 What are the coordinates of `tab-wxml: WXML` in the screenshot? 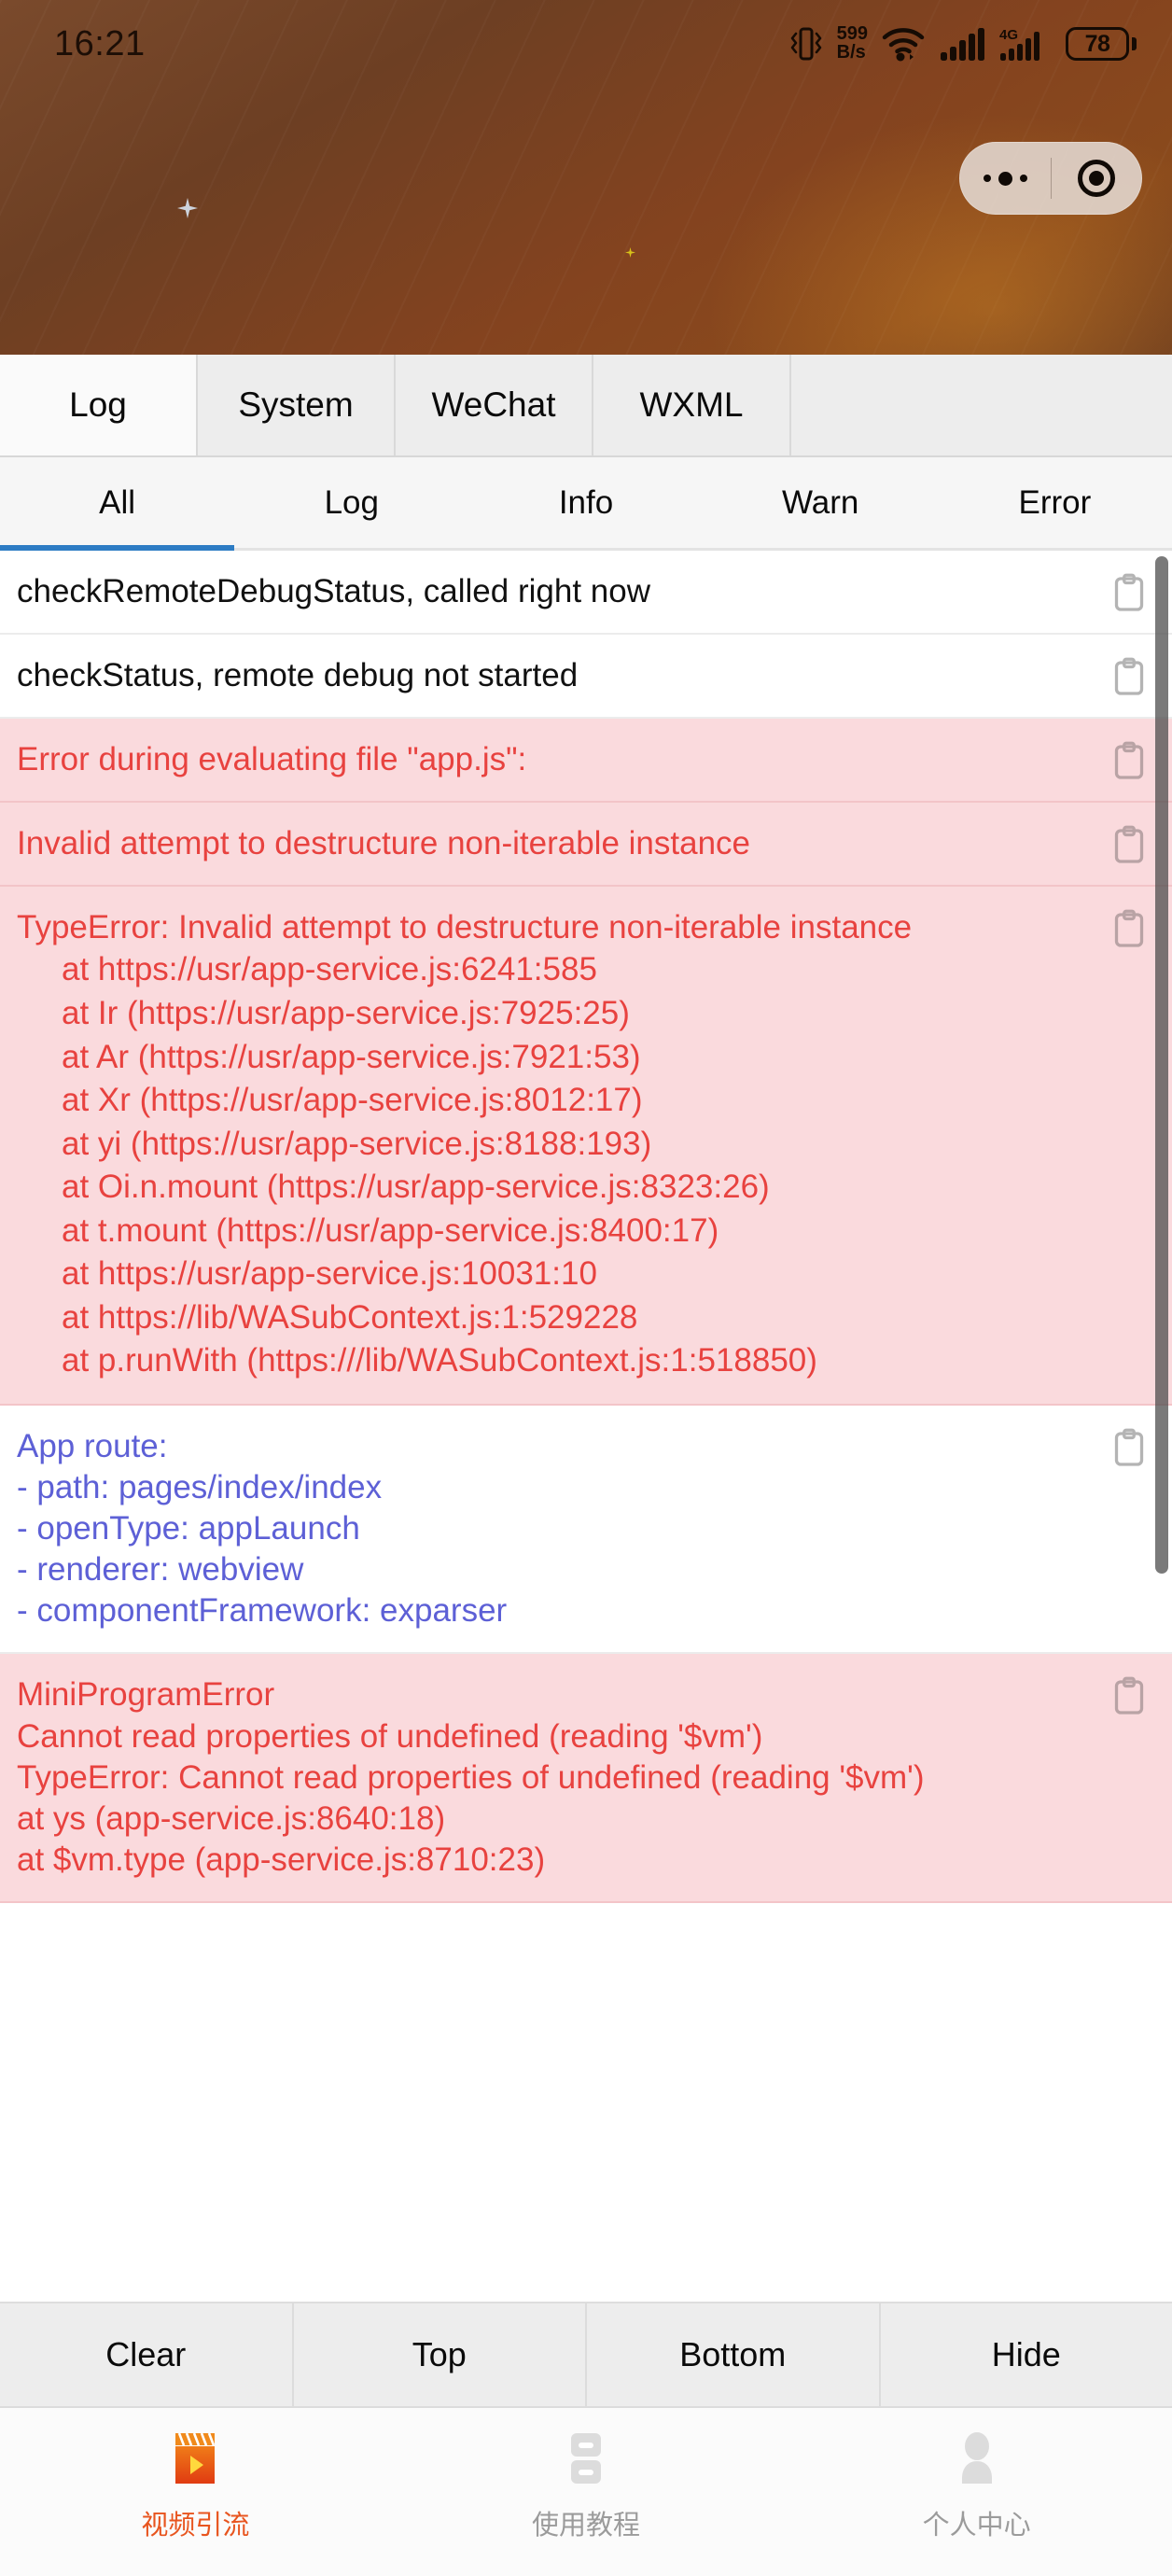 It's located at (692, 405).